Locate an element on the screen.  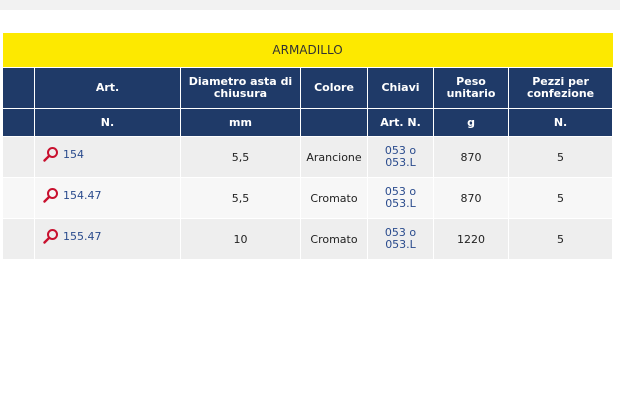
art-link: 154 is located at coordinates (73, 154).